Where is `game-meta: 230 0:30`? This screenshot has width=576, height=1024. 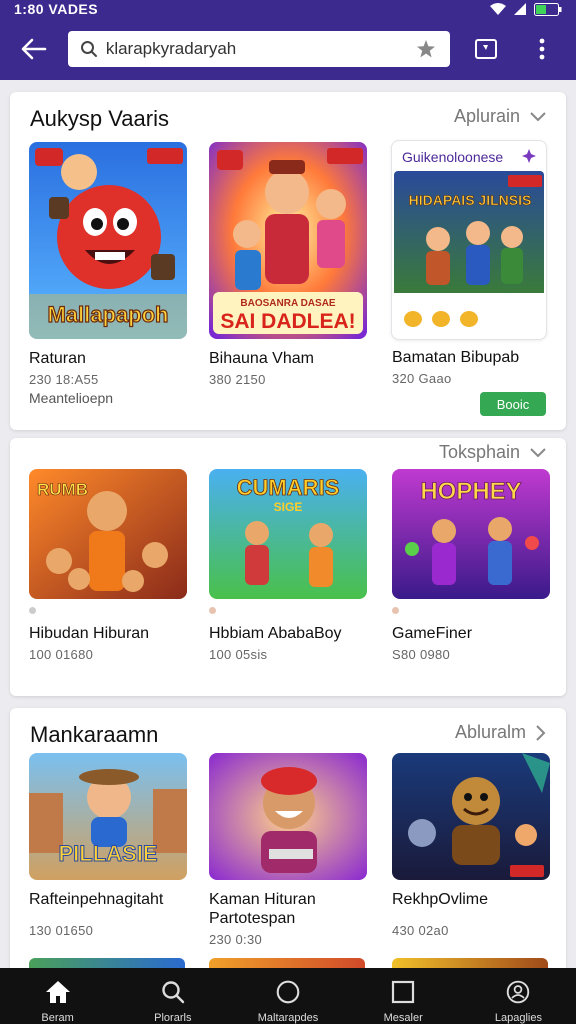
game-meta: 230 0:30 is located at coordinates (236, 939).